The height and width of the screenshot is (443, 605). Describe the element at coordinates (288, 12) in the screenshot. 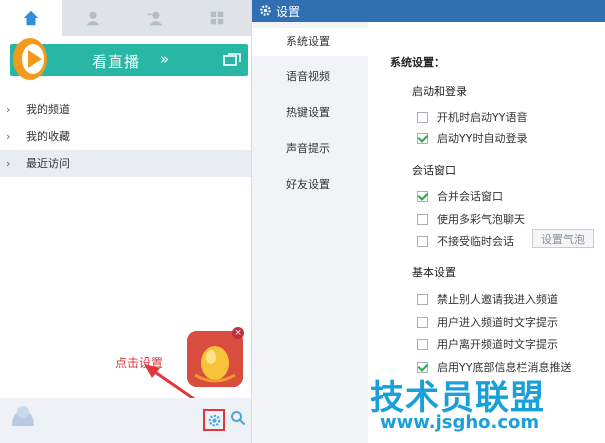

I see `settings-title: 设置` at that location.